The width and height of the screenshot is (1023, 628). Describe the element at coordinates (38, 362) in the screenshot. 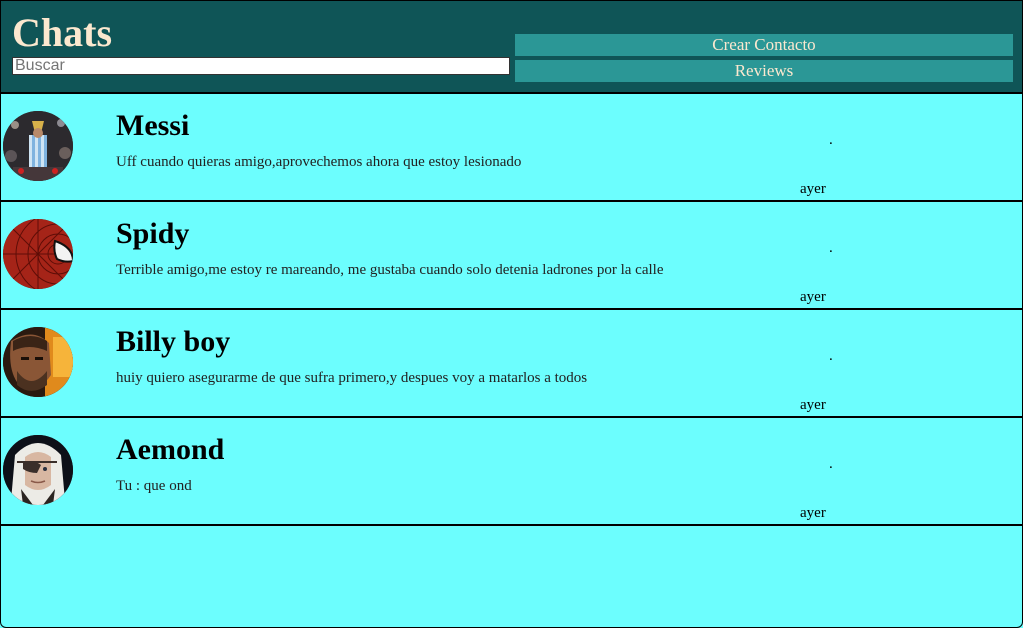

I see `billy-boy-avatar` at that location.